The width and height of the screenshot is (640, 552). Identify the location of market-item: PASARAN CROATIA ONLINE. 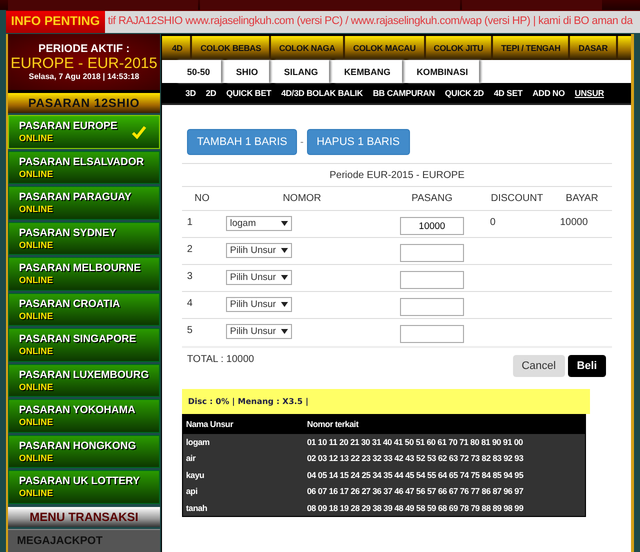
(84, 309).